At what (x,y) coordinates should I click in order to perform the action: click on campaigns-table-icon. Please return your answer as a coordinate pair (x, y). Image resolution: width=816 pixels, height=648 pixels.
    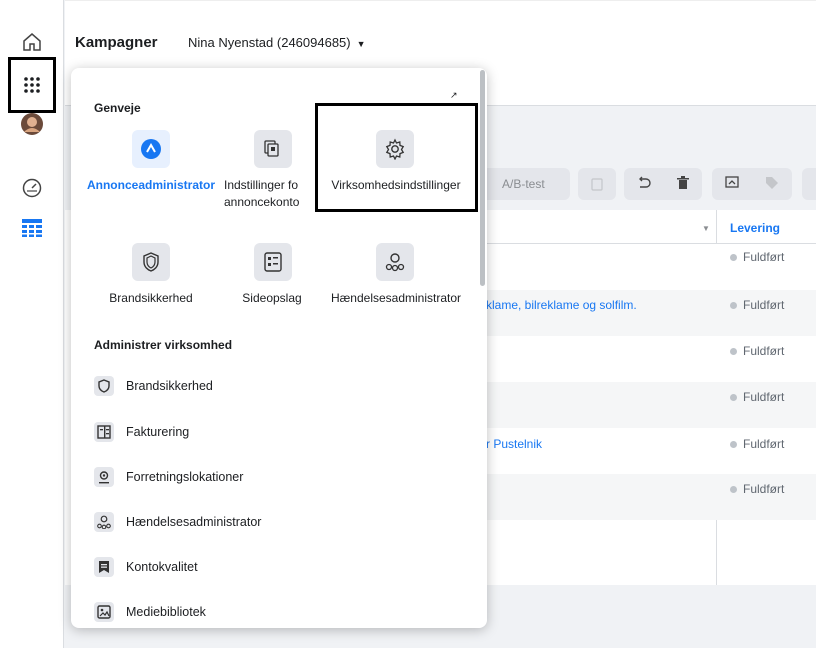
    Looking at the image, I should click on (32, 228).